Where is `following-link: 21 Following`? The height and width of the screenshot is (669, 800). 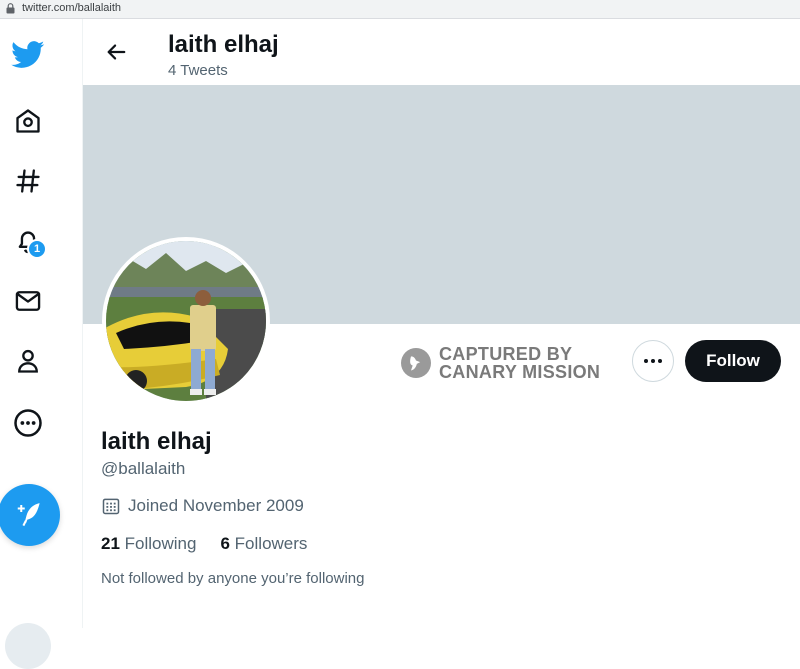
following-link: 21 Following is located at coordinates (148, 544).